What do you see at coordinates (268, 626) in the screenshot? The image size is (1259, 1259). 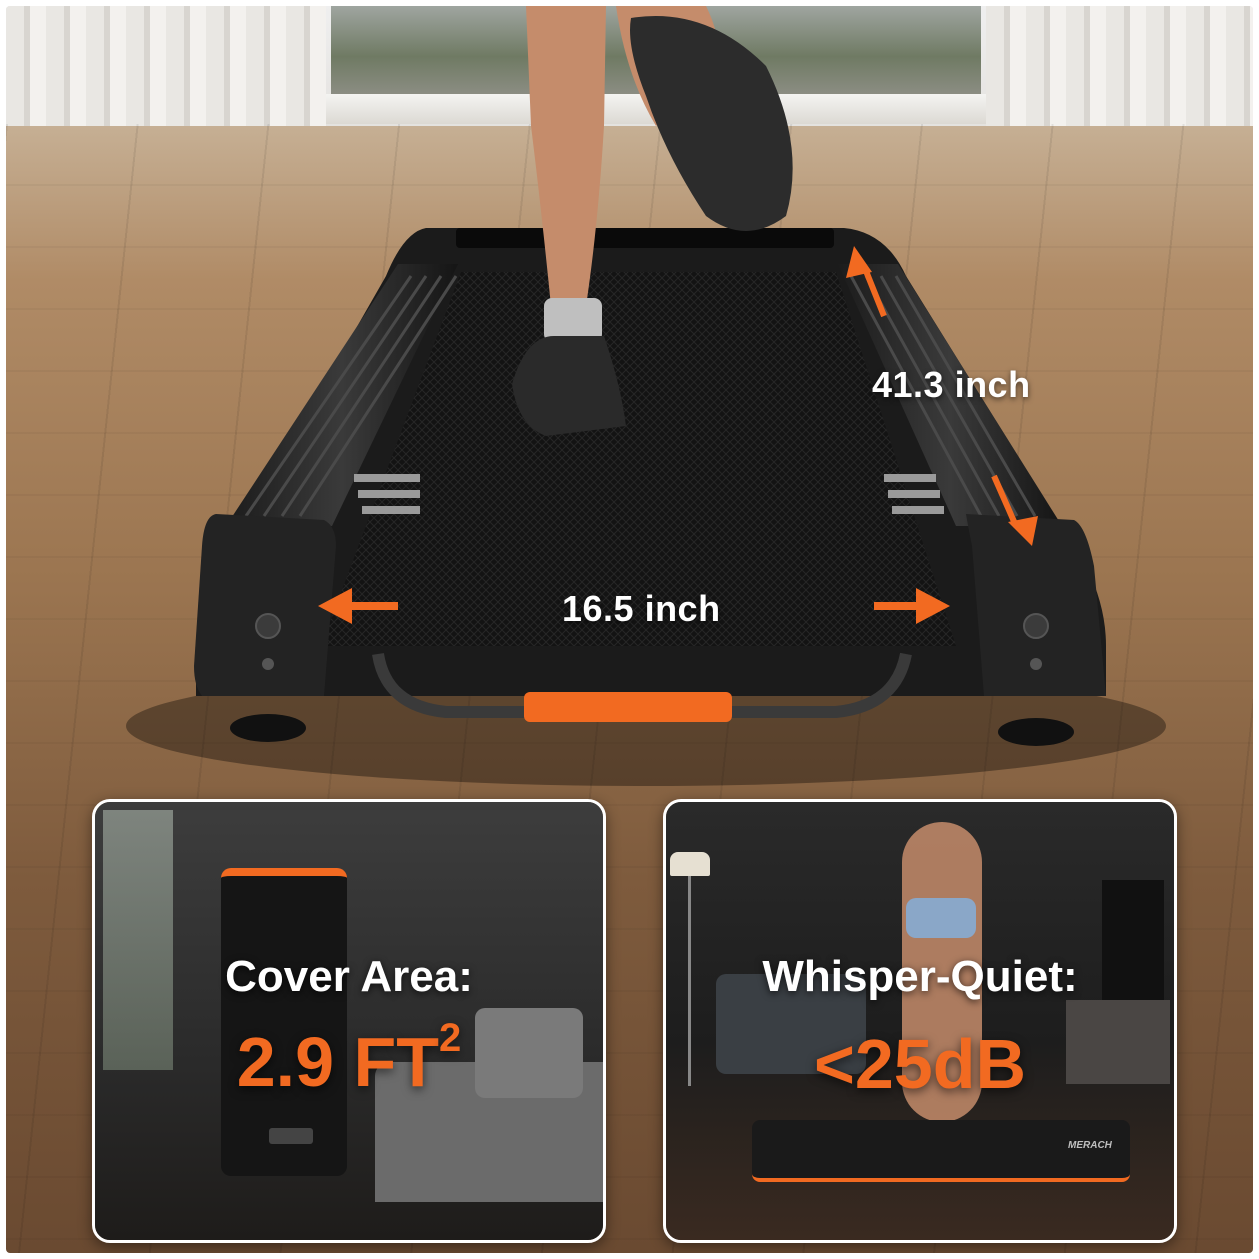 I see `left-roller-bolt` at bounding box center [268, 626].